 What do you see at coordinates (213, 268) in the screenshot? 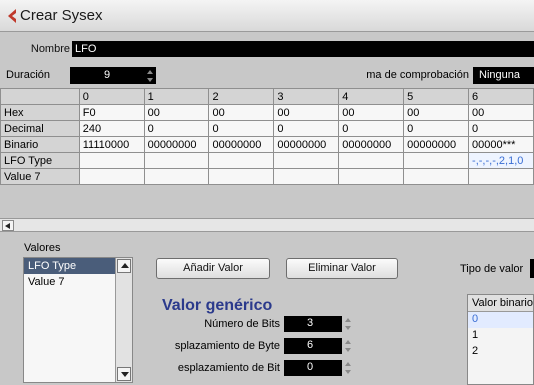
I see `add-value-button: Añadir Valor` at bounding box center [213, 268].